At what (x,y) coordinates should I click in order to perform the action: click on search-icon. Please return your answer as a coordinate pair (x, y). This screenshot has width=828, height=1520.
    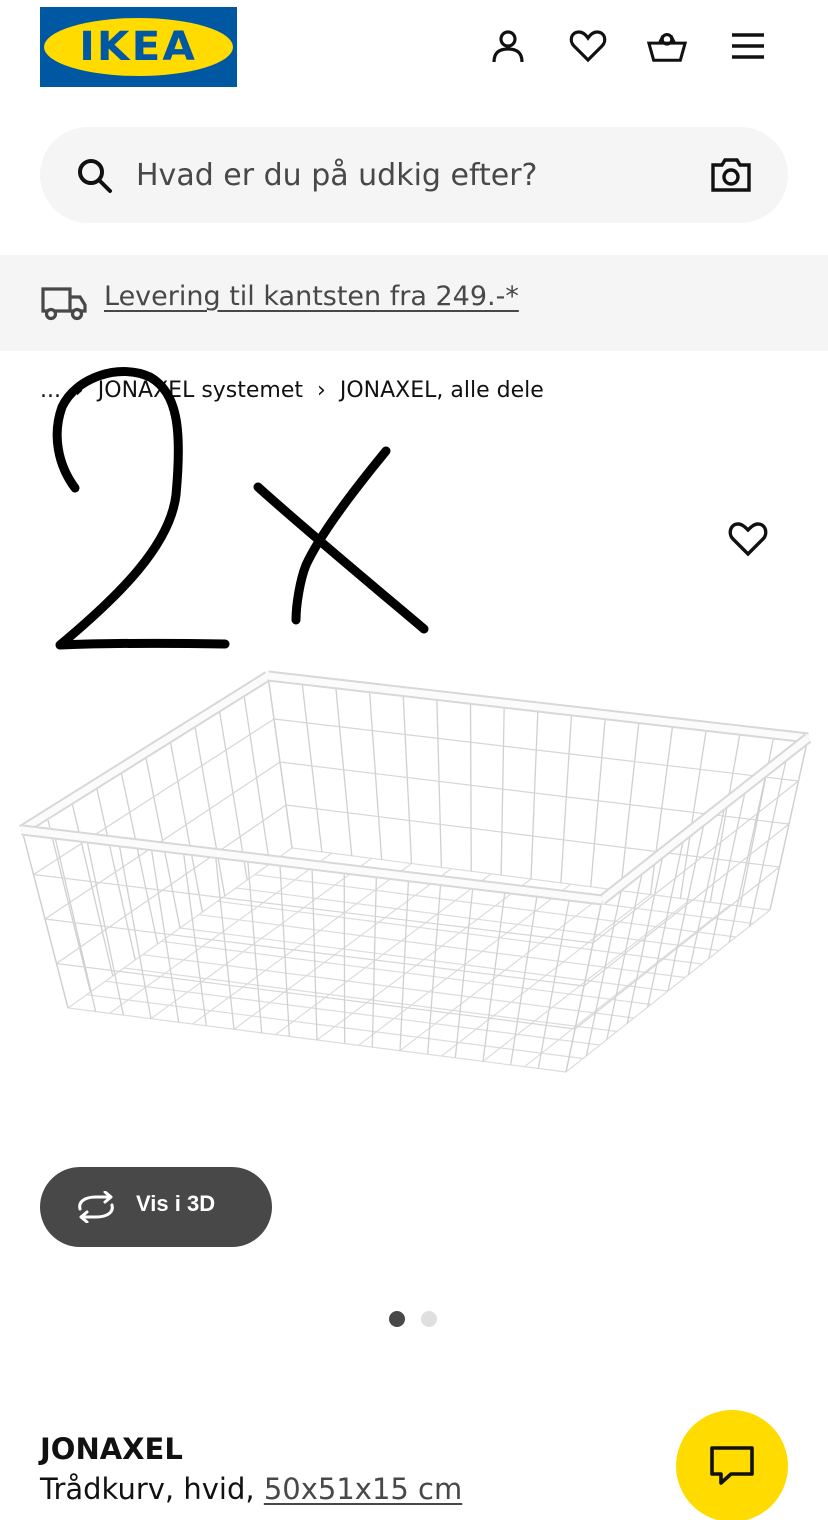
    Looking at the image, I should click on (95, 176).